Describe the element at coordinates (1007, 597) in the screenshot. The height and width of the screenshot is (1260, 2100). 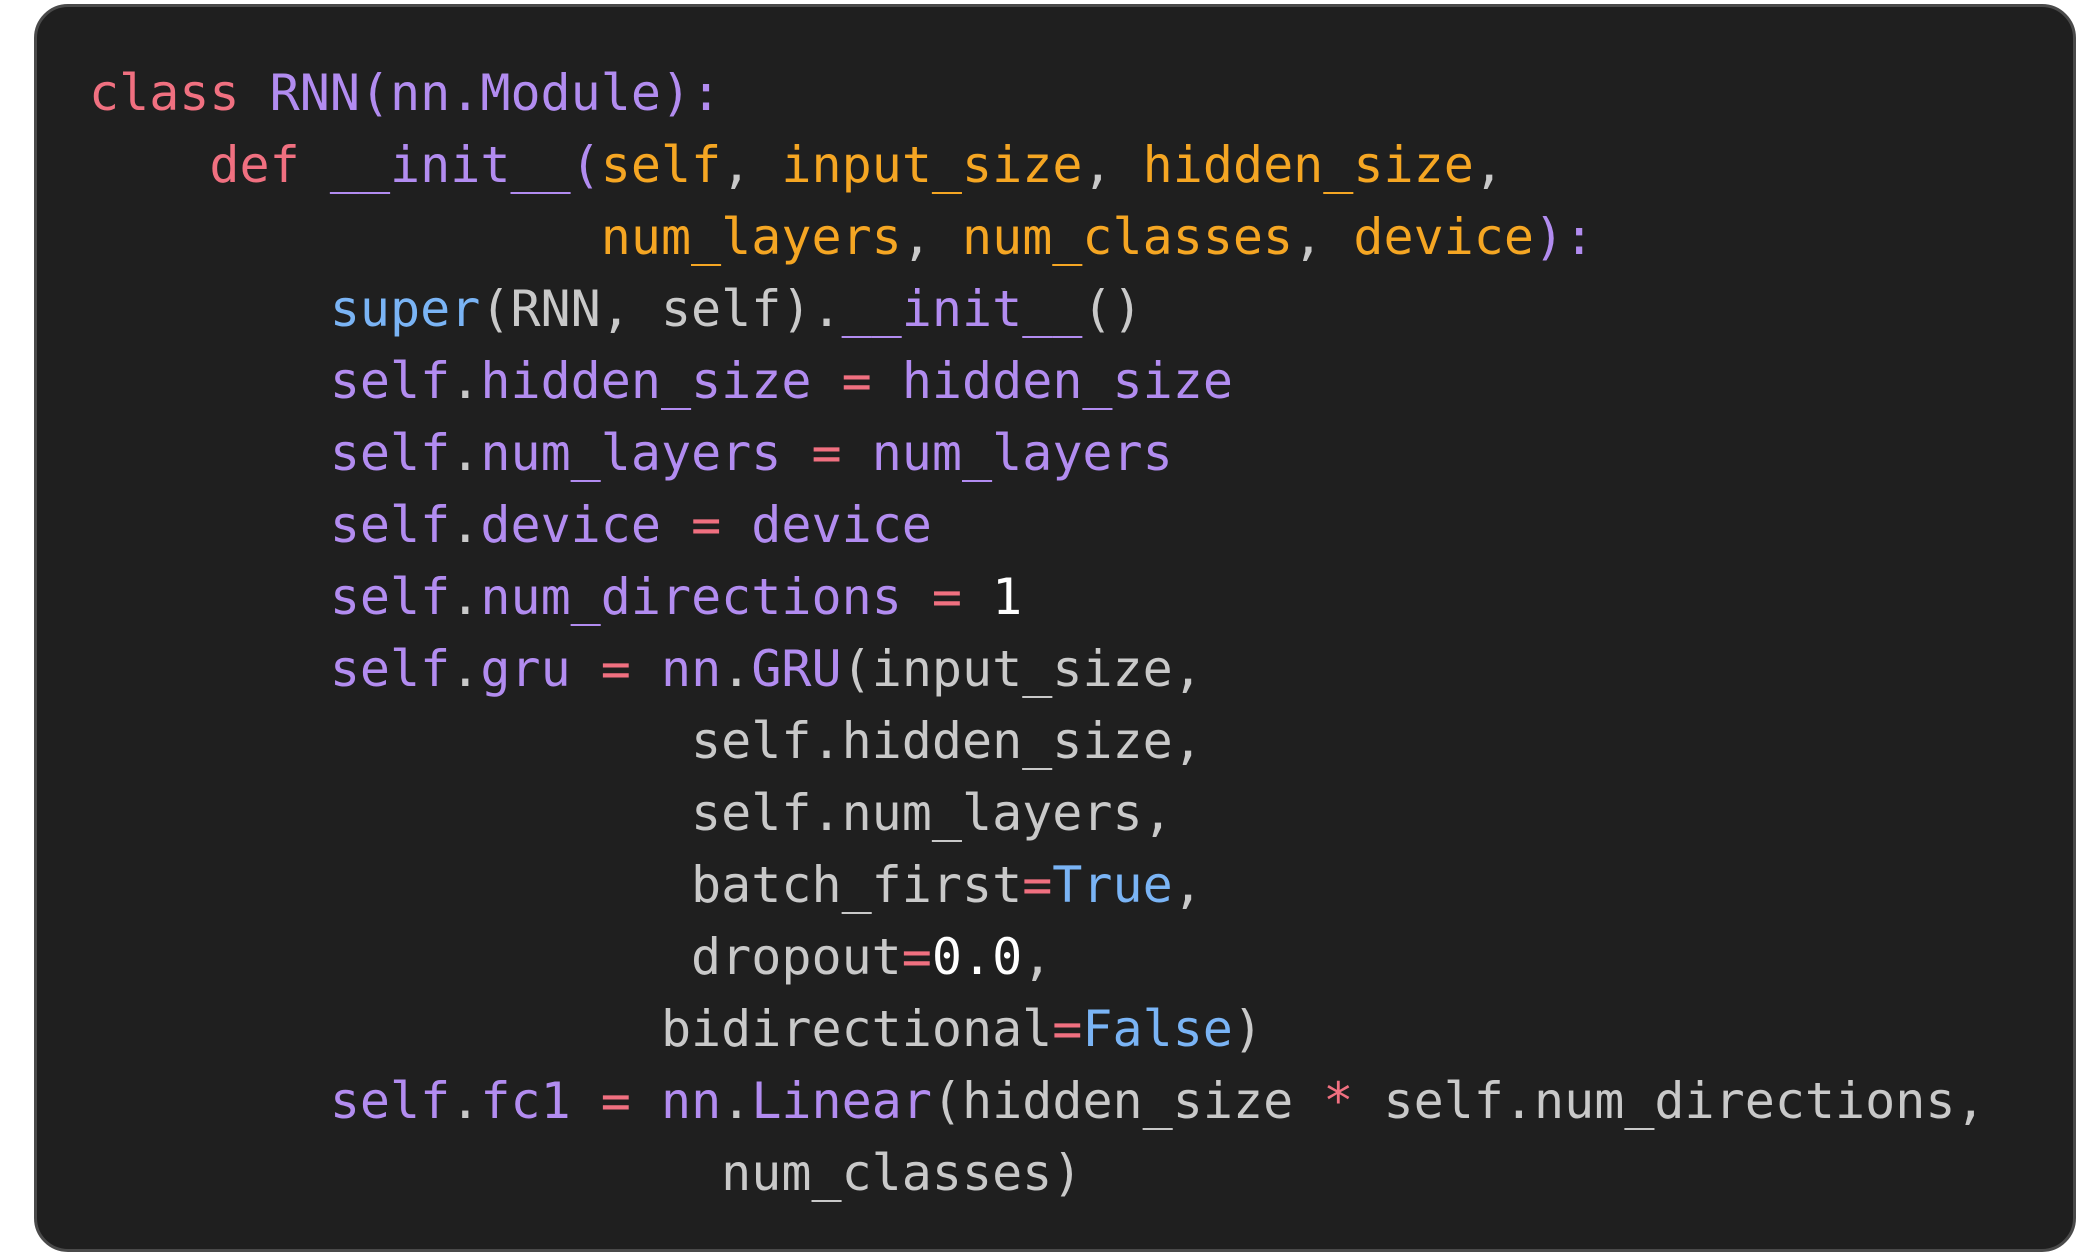
I see `number-token: 1` at that location.